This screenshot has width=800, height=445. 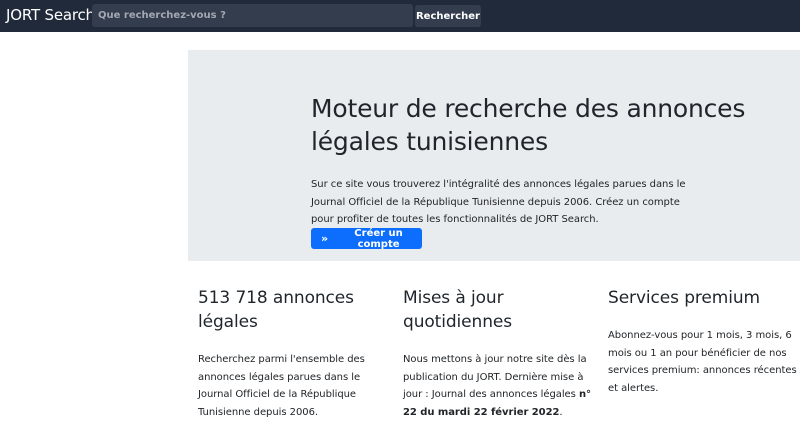 I want to click on search-button: Rechercher, so click(x=448, y=16).